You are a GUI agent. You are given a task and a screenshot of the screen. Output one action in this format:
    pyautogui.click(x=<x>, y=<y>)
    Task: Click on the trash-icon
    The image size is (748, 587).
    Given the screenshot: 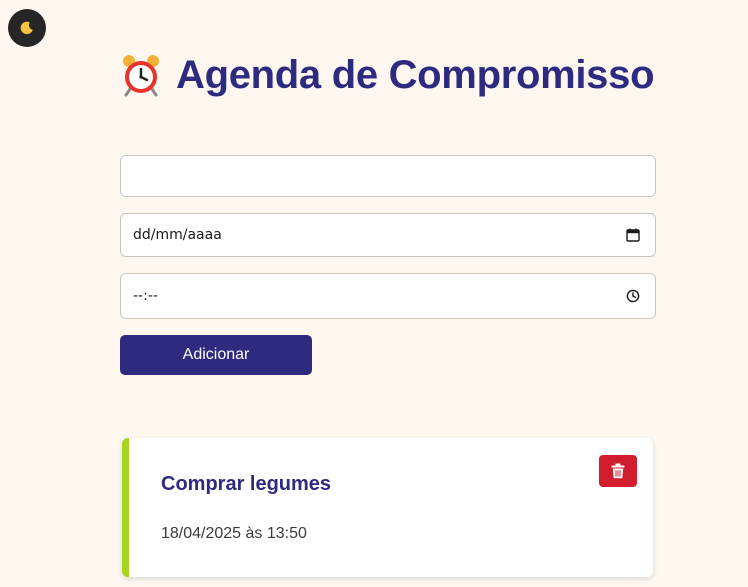 What is the action you would take?
    pyautogui.click(x=618, y=471)
    